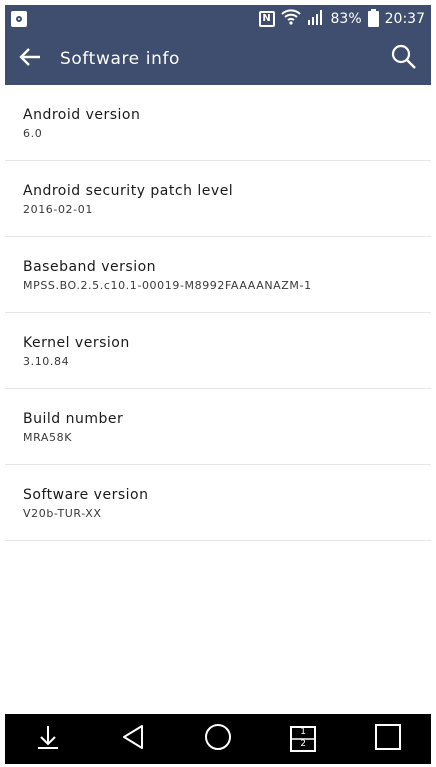 This screenshot has height=767, width=436. Describe the element at coordinates (73, 419) in the screenshot. I see `item-title: Build number` at that location.